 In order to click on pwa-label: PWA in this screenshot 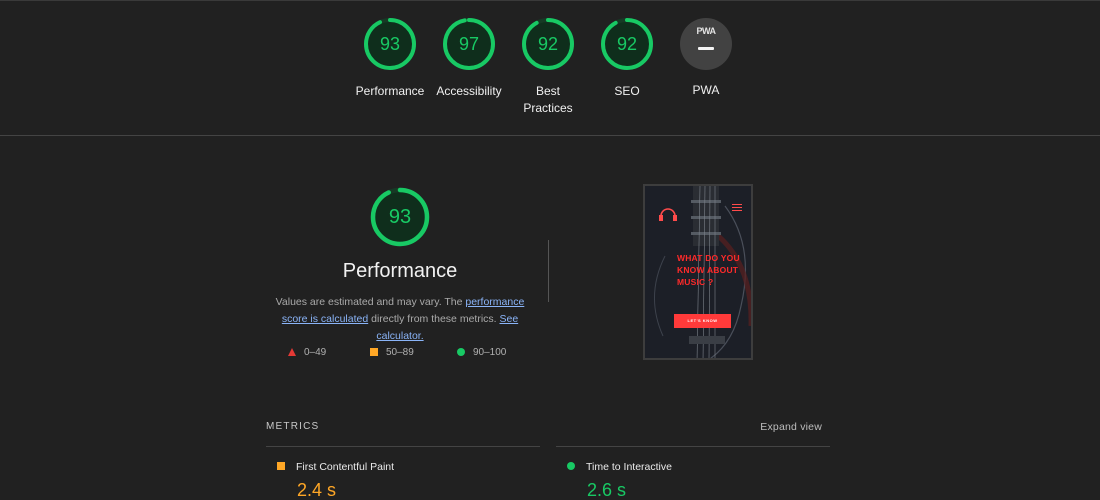, I will do `click(706, 90)`.